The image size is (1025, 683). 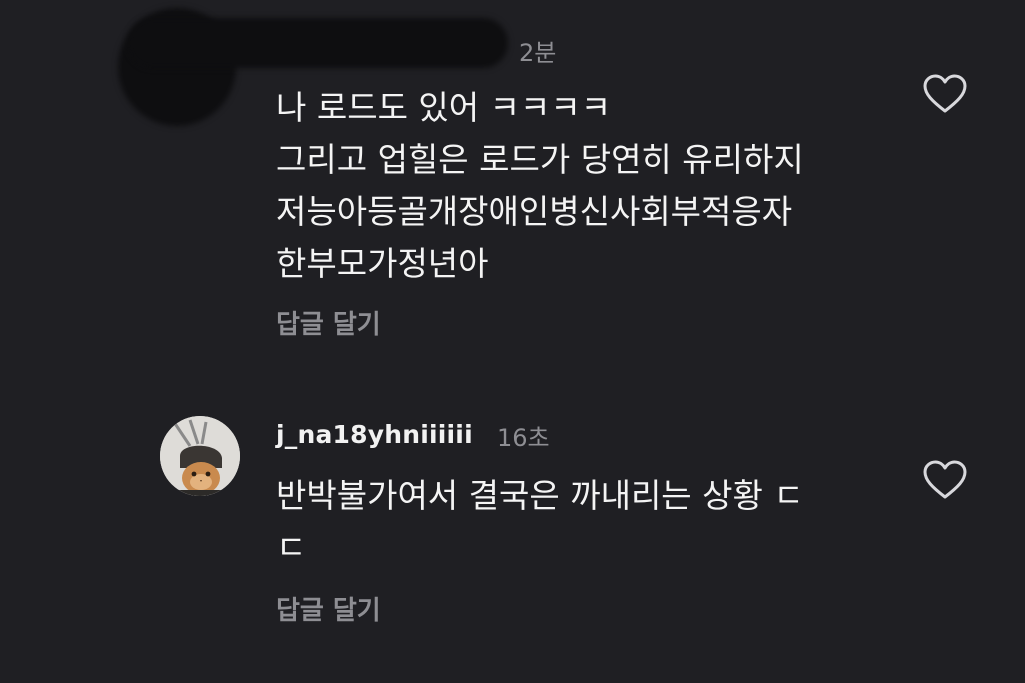 I want to click on cat-avatar-icon, so click(x=200, y=456).